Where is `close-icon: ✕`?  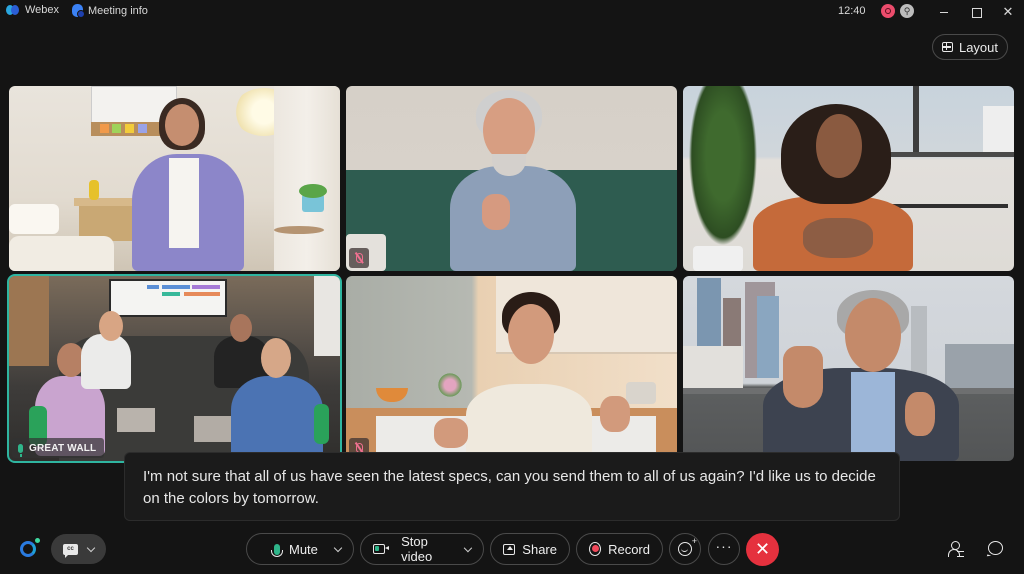 close-icon: ✕ is located at coordinates (762, 549).